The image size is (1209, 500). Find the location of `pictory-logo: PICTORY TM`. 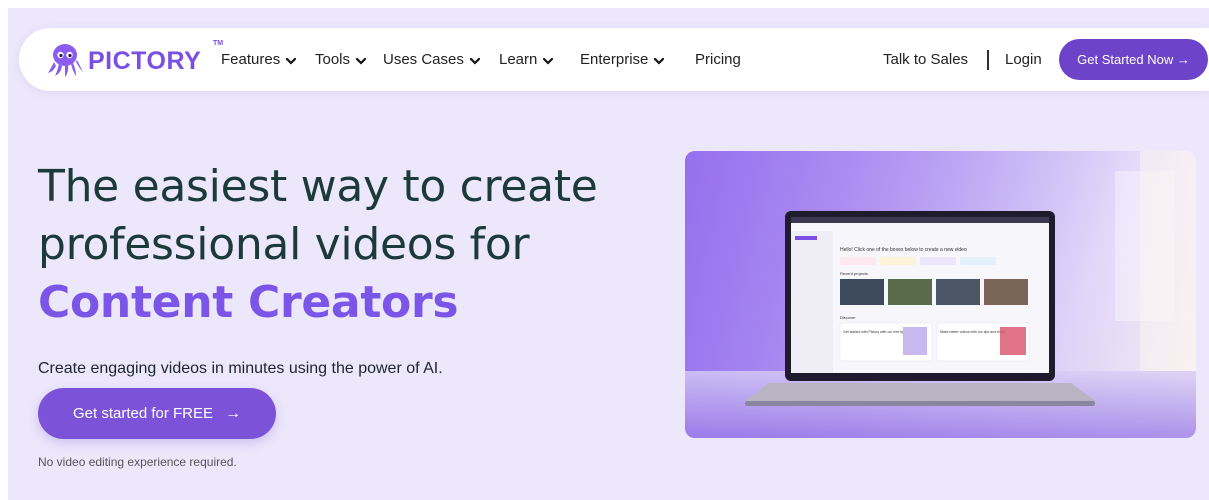

pictory-logo: PICTORY TM is located at coordinates (134, 59).